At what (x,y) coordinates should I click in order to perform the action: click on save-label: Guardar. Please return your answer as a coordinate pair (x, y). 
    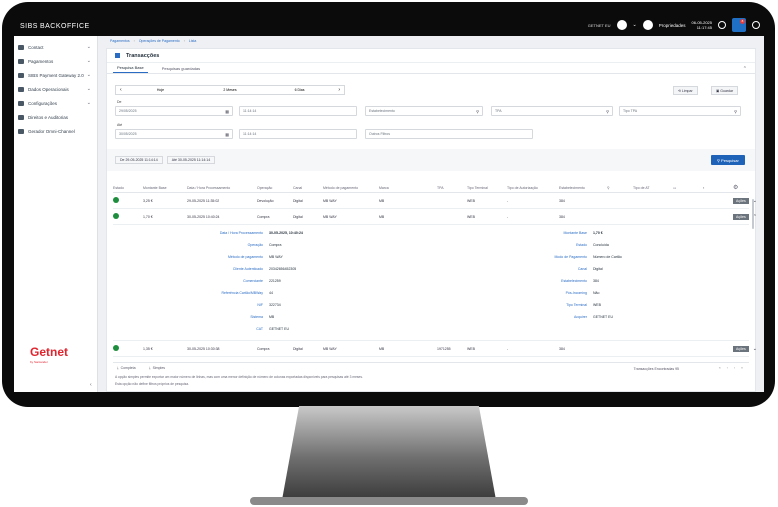
    Looking at the image, I should click on (727, 90).